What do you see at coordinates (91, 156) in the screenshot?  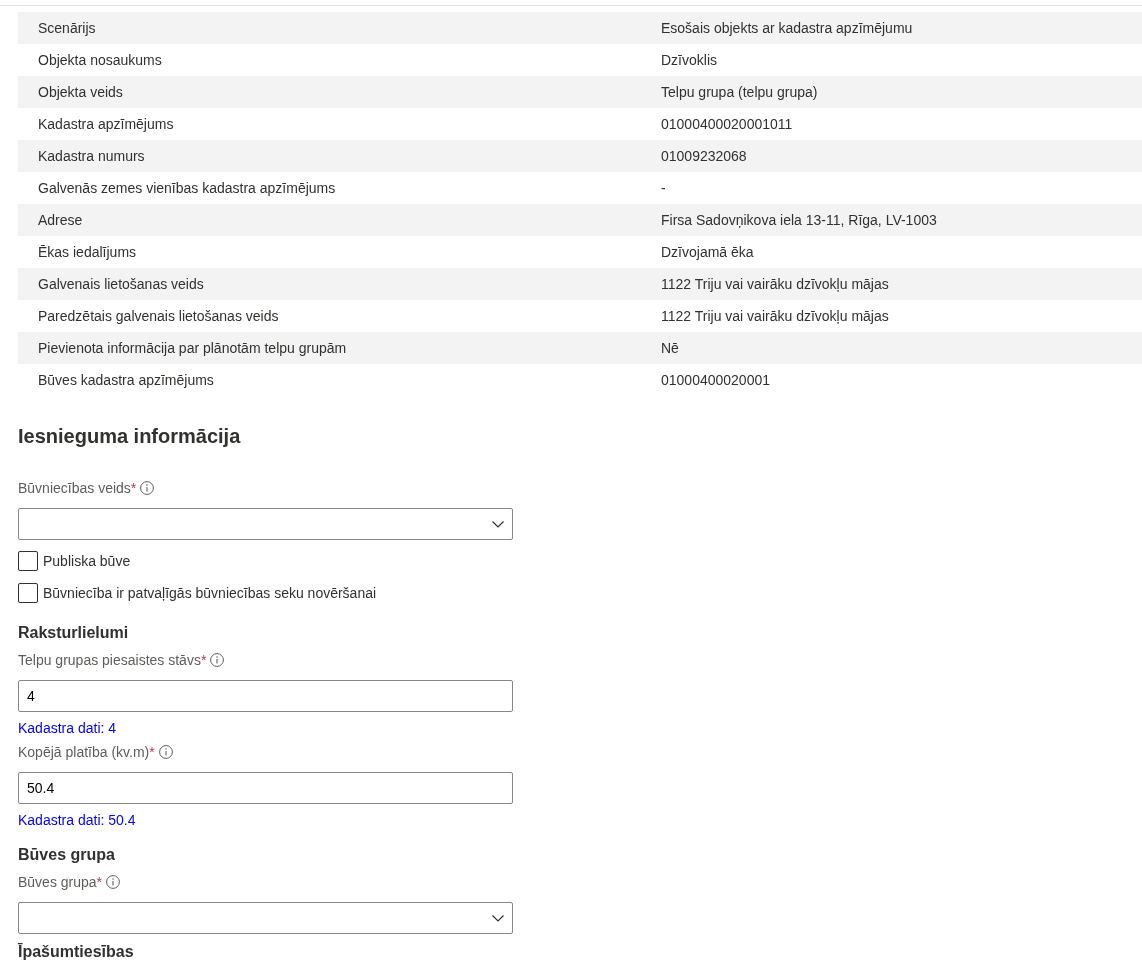 I see `table-cell-text: Kadastra numurs` at bounding box center [91, 156].